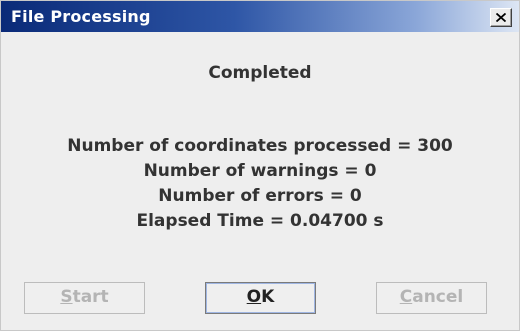 The image size is (520, 331). I want to click on cancel-button-mnemonic: C, so click(406, 297).